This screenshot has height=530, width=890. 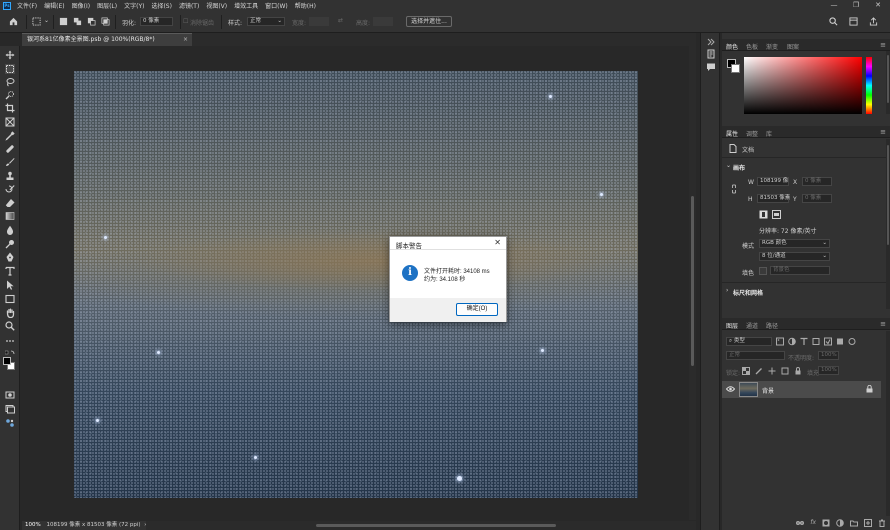 I want to click on fill-color-swatch, so click(x=763, y=271).